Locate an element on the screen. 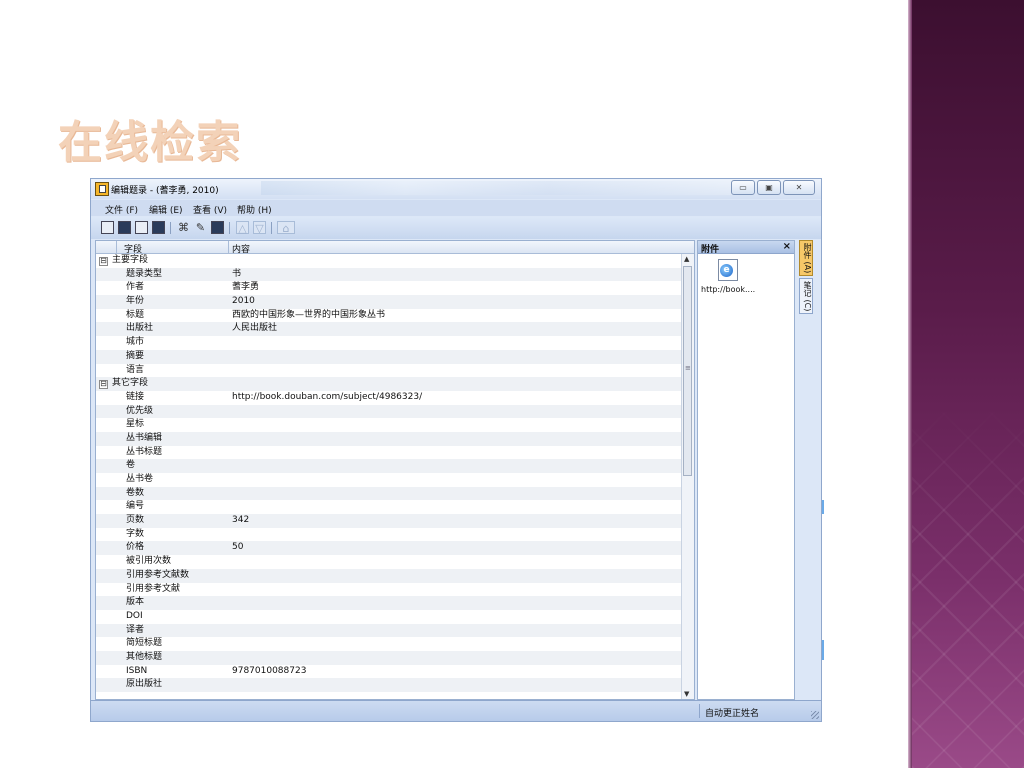 The width and height of the screenshot is (1024, 768). resize-grip-icon is located at coordinates (815, 715).